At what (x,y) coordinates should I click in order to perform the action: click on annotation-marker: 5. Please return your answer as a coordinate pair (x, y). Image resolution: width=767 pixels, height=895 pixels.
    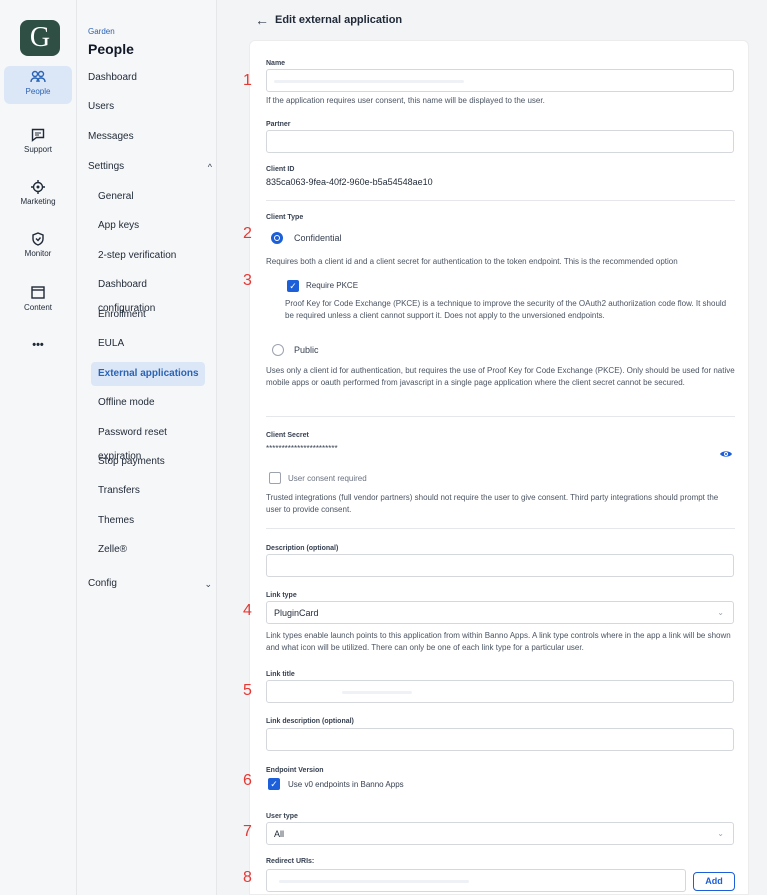
    Looking at the image, I should click on (247, 690).